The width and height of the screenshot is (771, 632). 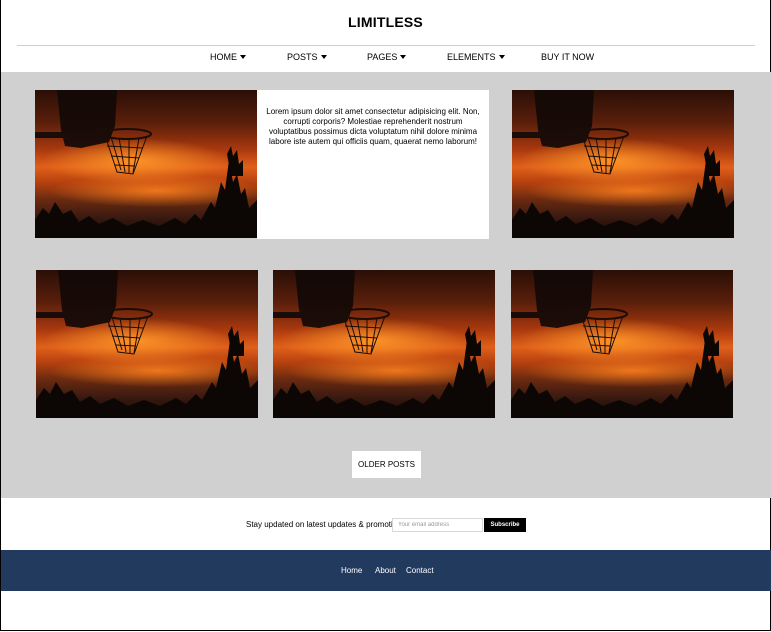 I want to click on nav-item-posts: POSTS, so click(x=307, y=57).